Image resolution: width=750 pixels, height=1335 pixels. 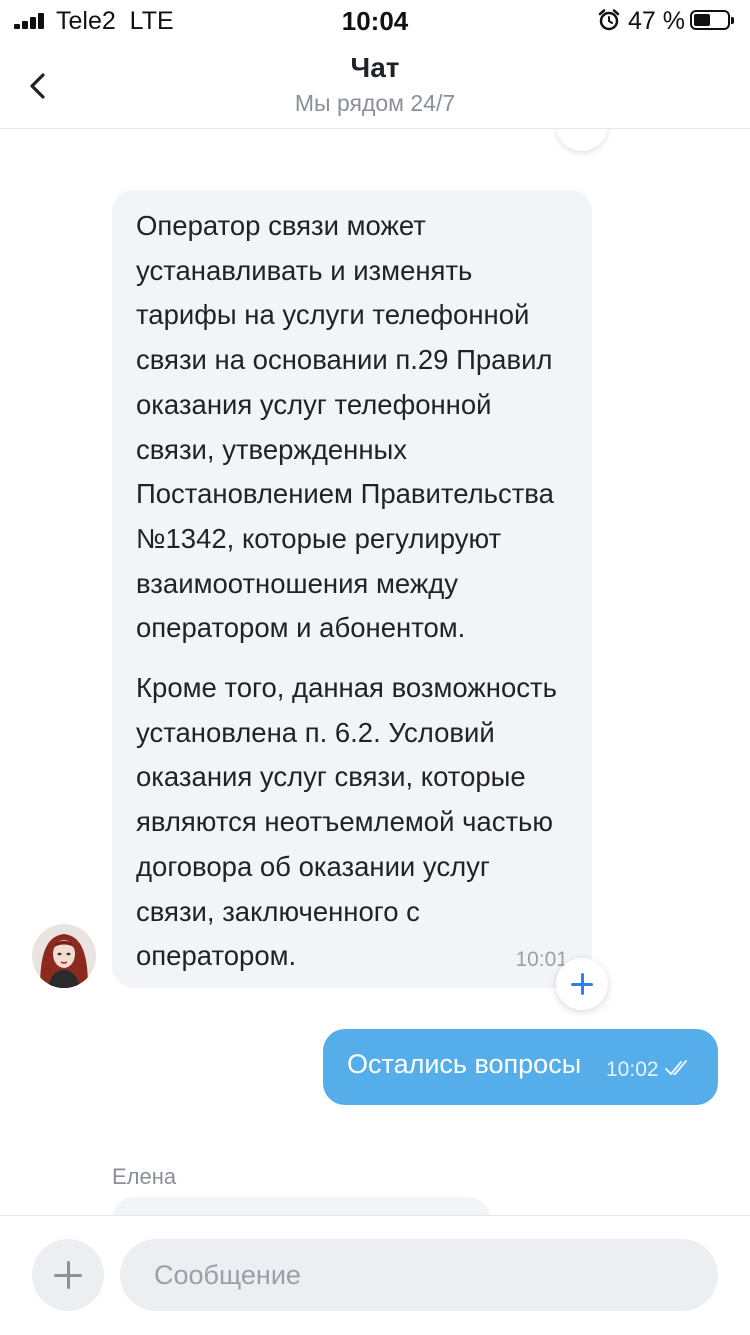 I want to click on operator-avatar, so click(x=64, y=956).